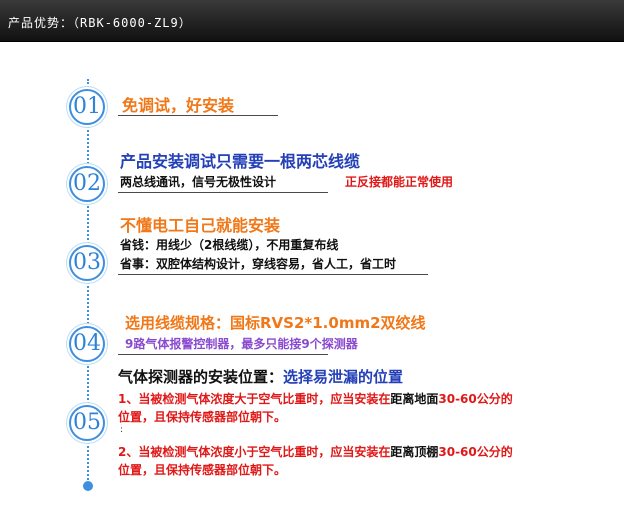 Image resolution: width=624 pixels, height=506 pixels. What do you see at coordinates (312, 21) in the screenshot?
I see `header-bar: 产品优势：（RBK-6000-ZL9）` at bounding box center [312, 21].